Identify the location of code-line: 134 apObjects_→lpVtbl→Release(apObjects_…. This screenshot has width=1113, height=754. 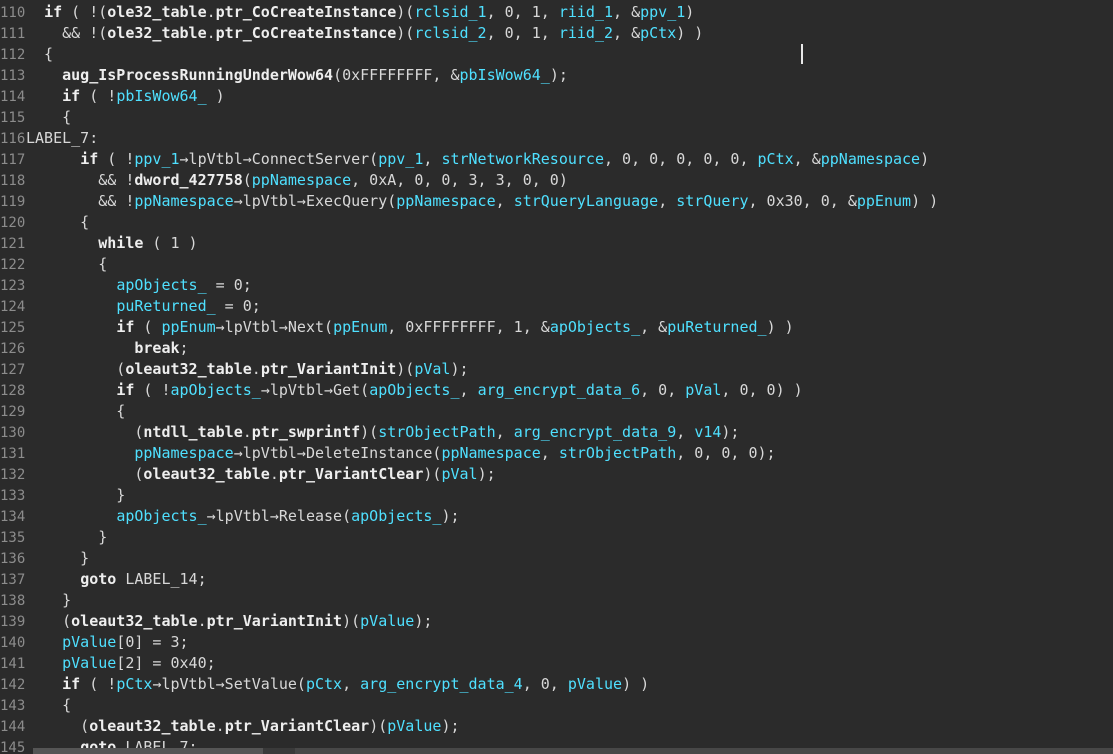
(556, 516).